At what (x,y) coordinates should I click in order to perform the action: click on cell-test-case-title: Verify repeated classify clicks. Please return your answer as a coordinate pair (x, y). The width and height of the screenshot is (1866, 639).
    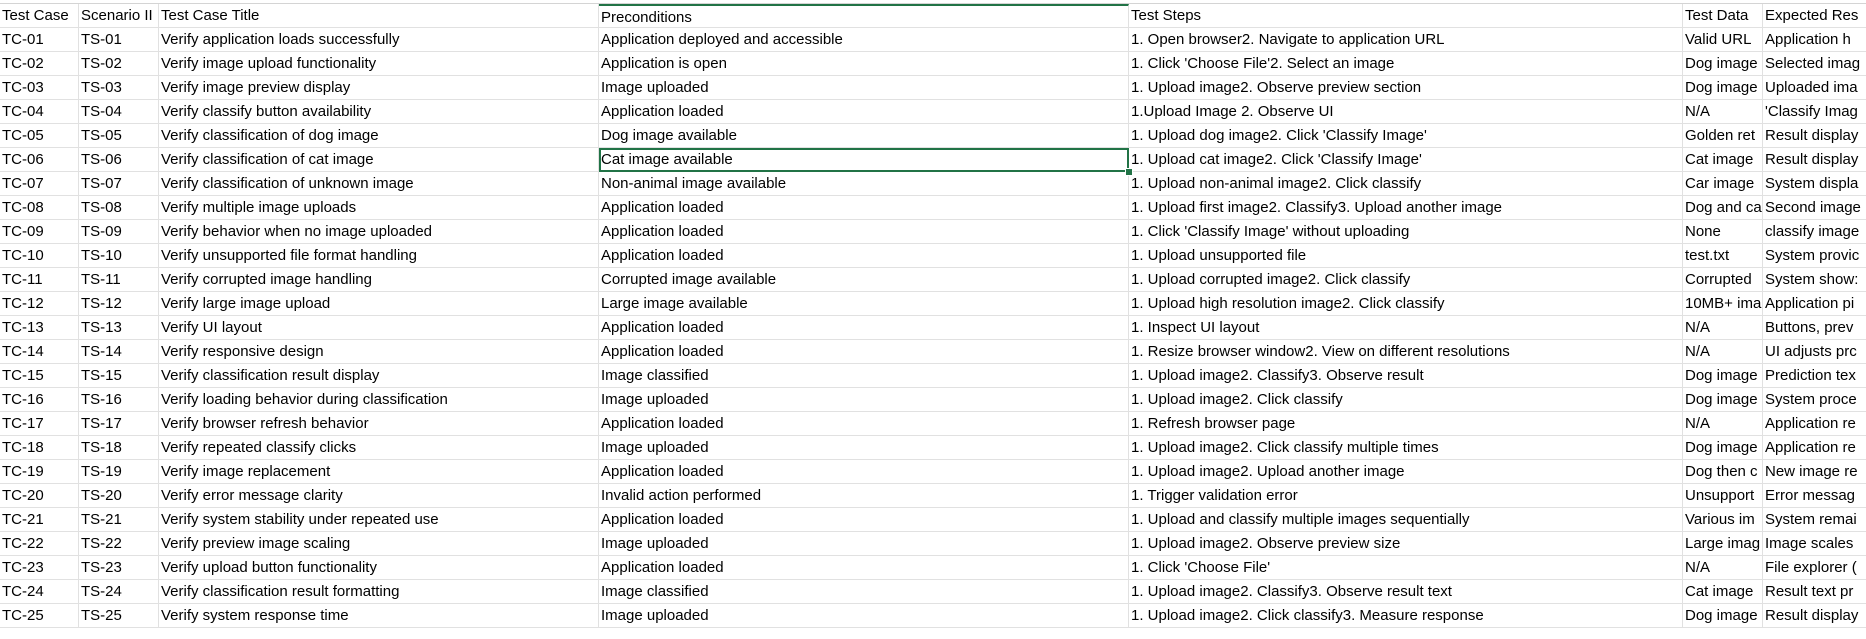
    Looking at the image, I should click on (379, 448).